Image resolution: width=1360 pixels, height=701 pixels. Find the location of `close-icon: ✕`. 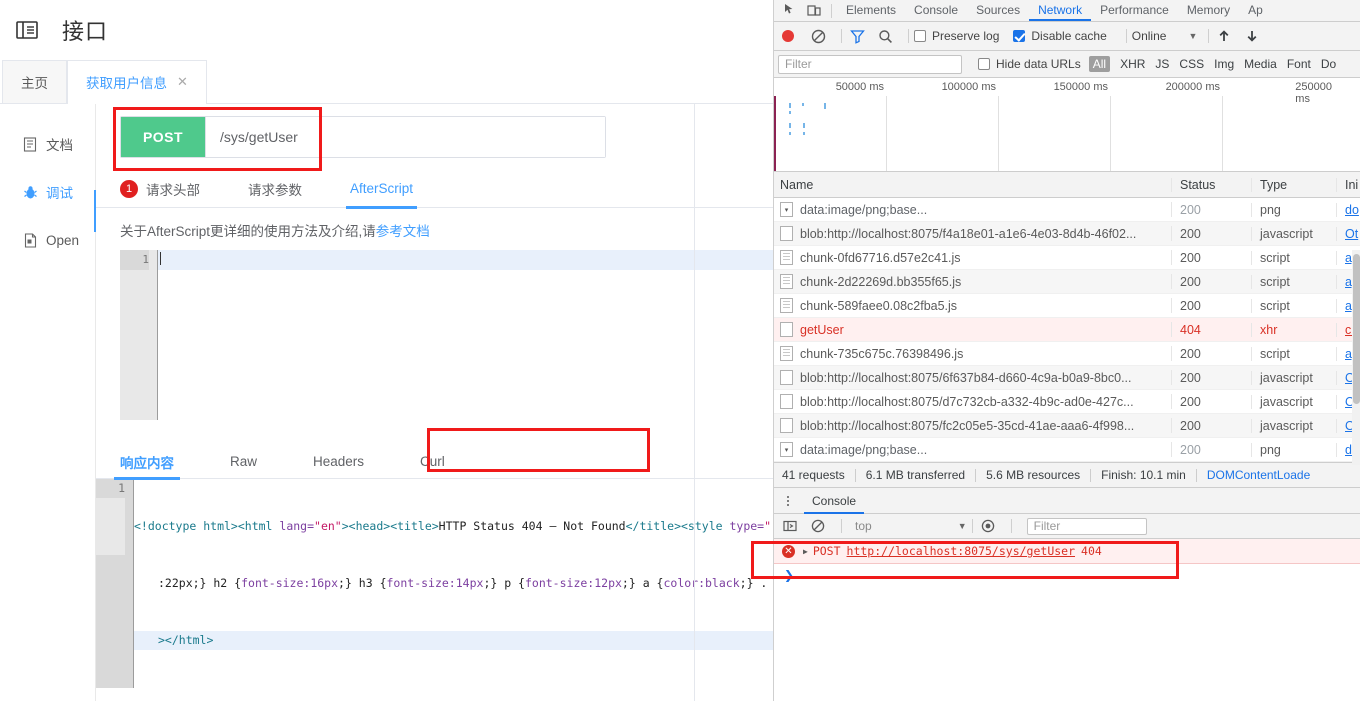

close-icon: ✕ is located at coordinates (182, 82).